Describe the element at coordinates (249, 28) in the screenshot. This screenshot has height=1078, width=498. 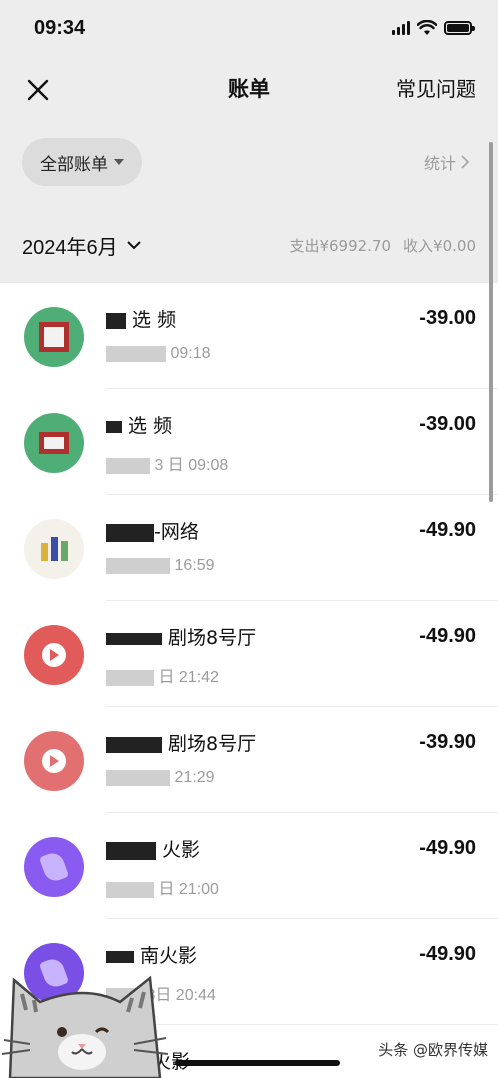
I see `status-bar: 09:34` at that location.